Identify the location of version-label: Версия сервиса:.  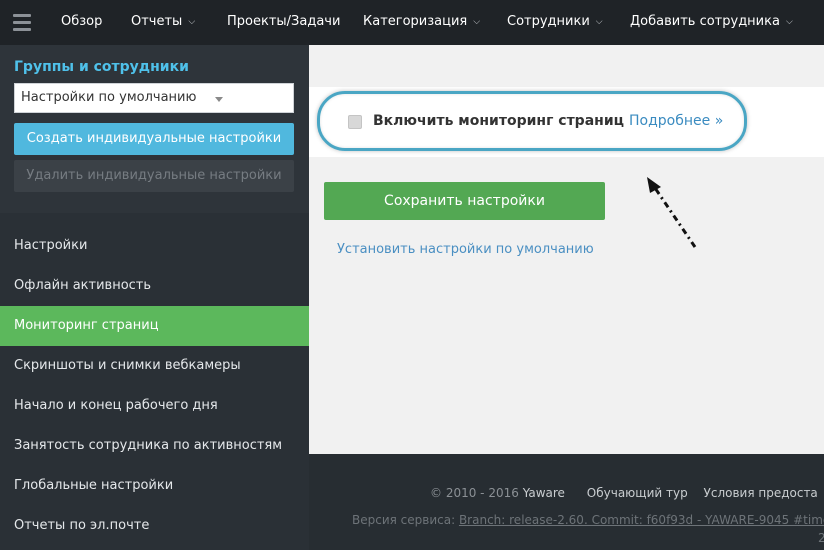
(404, 520).